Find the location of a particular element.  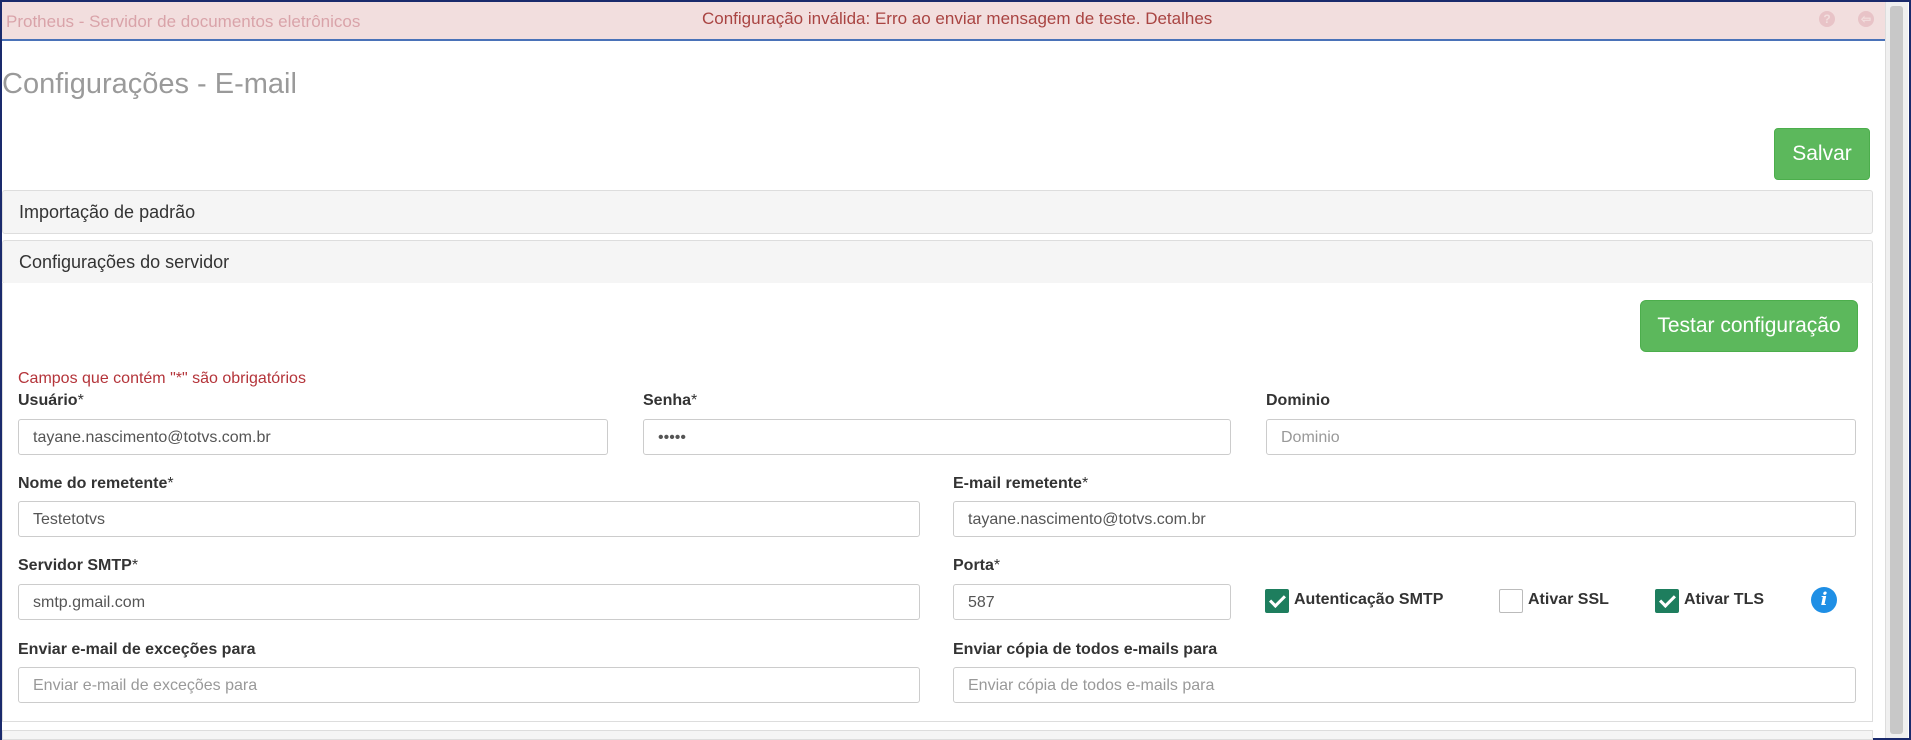

help-icon: ? is located at coordinates (1827, 19).